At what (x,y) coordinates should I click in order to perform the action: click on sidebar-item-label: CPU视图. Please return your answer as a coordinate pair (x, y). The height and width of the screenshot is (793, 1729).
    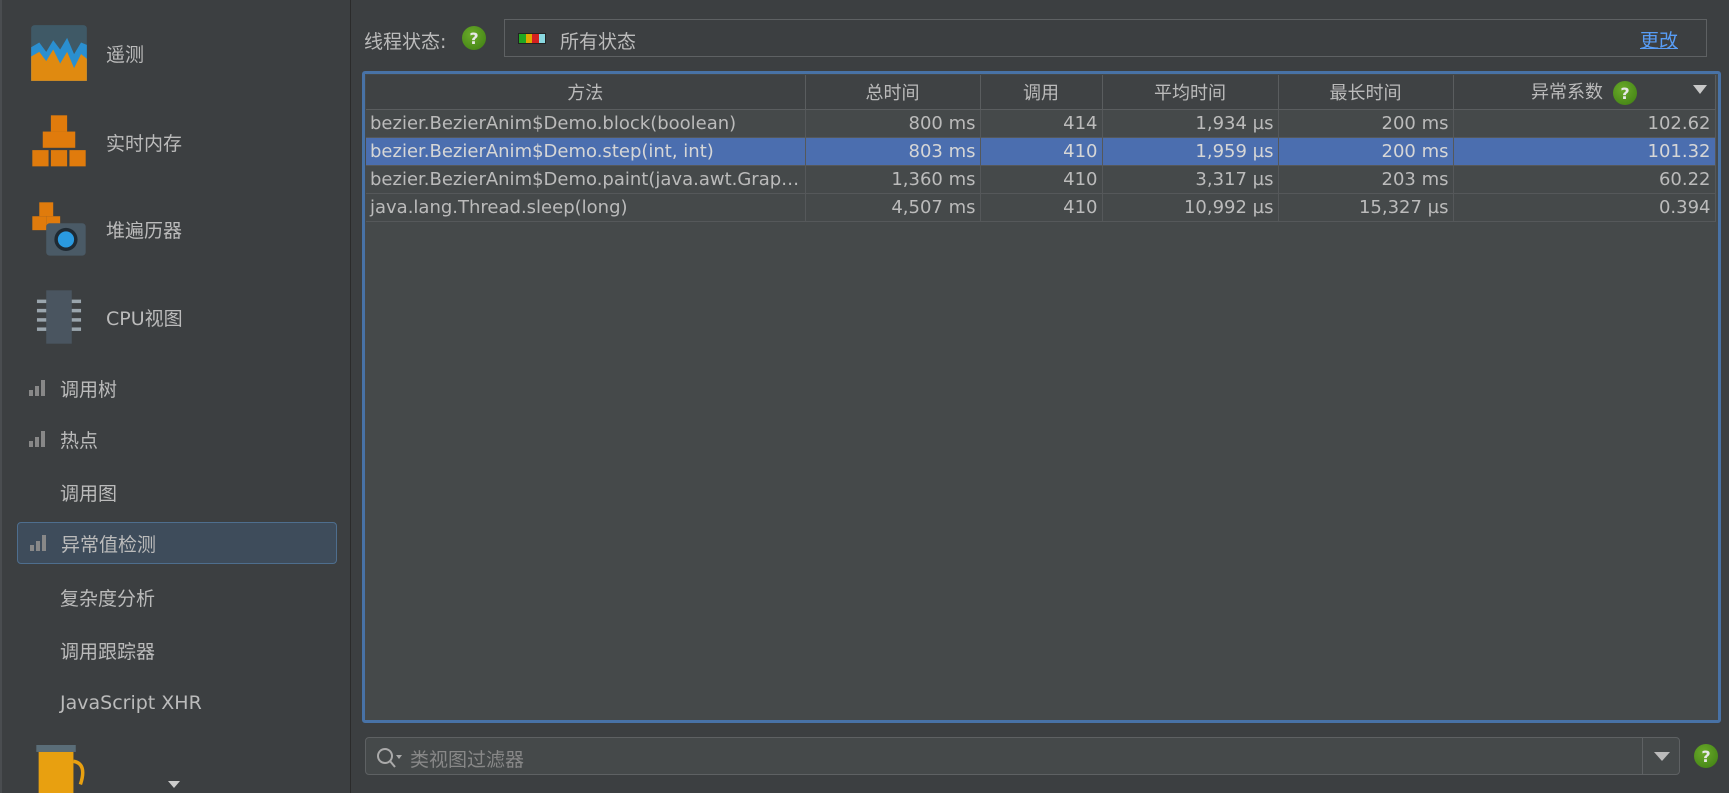
    Looking at the image, I should click on (144, 318).